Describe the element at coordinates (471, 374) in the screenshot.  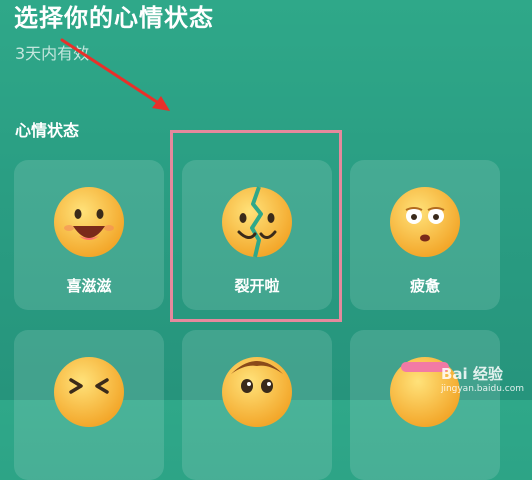
I see `watermark-brand: Bai 经验` at that location.